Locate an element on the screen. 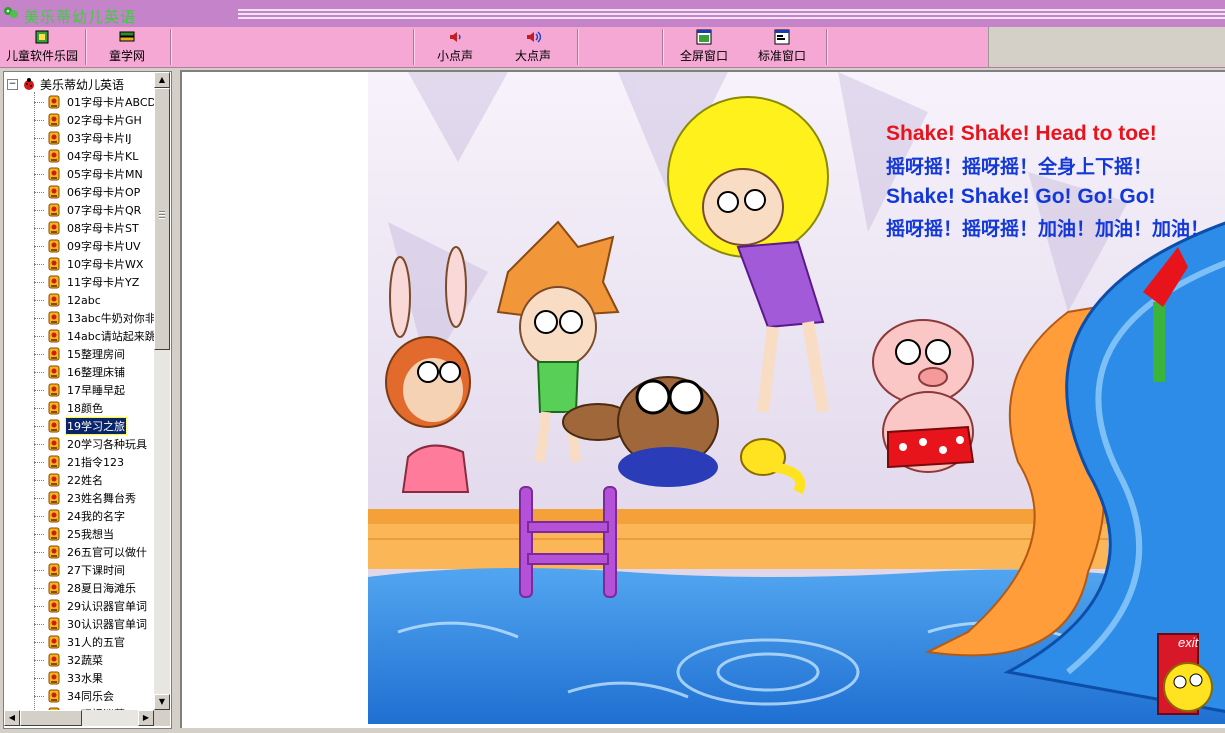  volume-down-label: 小点声 is located at coordinates (454, 56).